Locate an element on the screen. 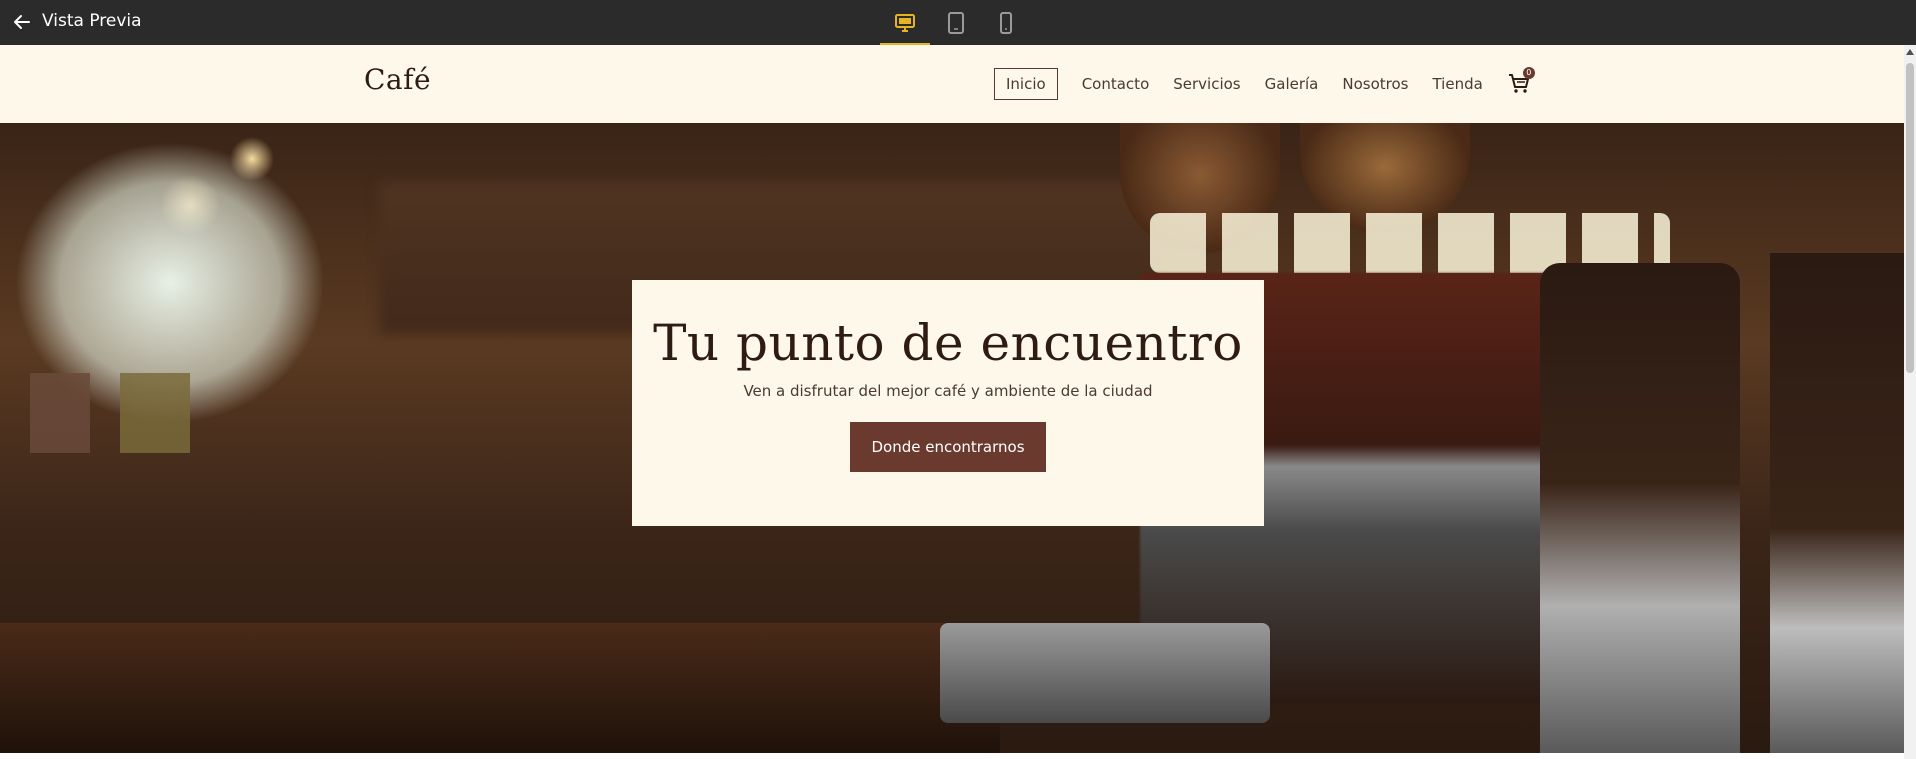 The image size is (1916, 759). device-desktop-button is located at coordinates (905, 22).